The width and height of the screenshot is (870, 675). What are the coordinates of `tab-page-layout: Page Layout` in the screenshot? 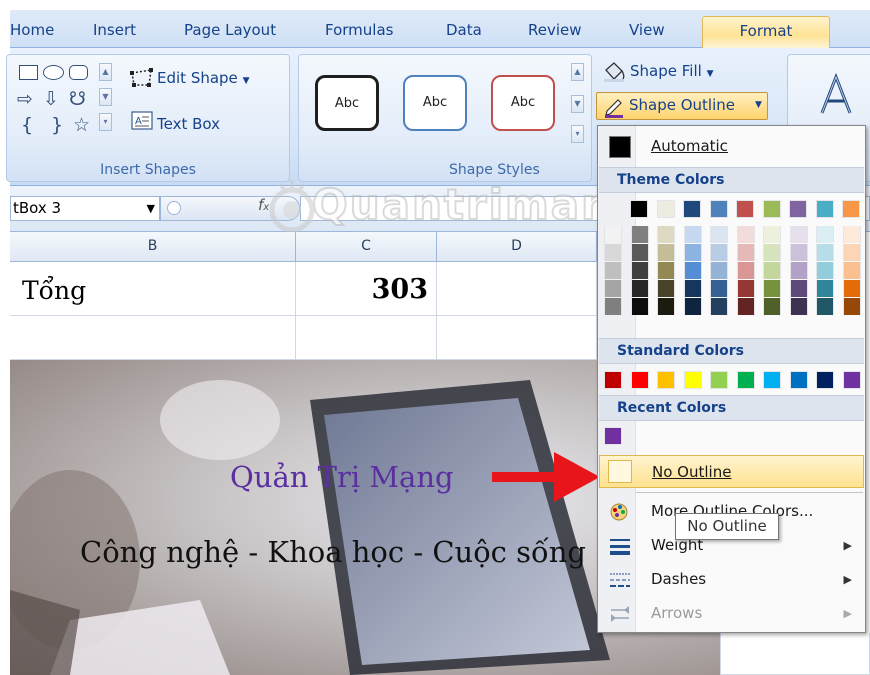 It's located at (239, 32).